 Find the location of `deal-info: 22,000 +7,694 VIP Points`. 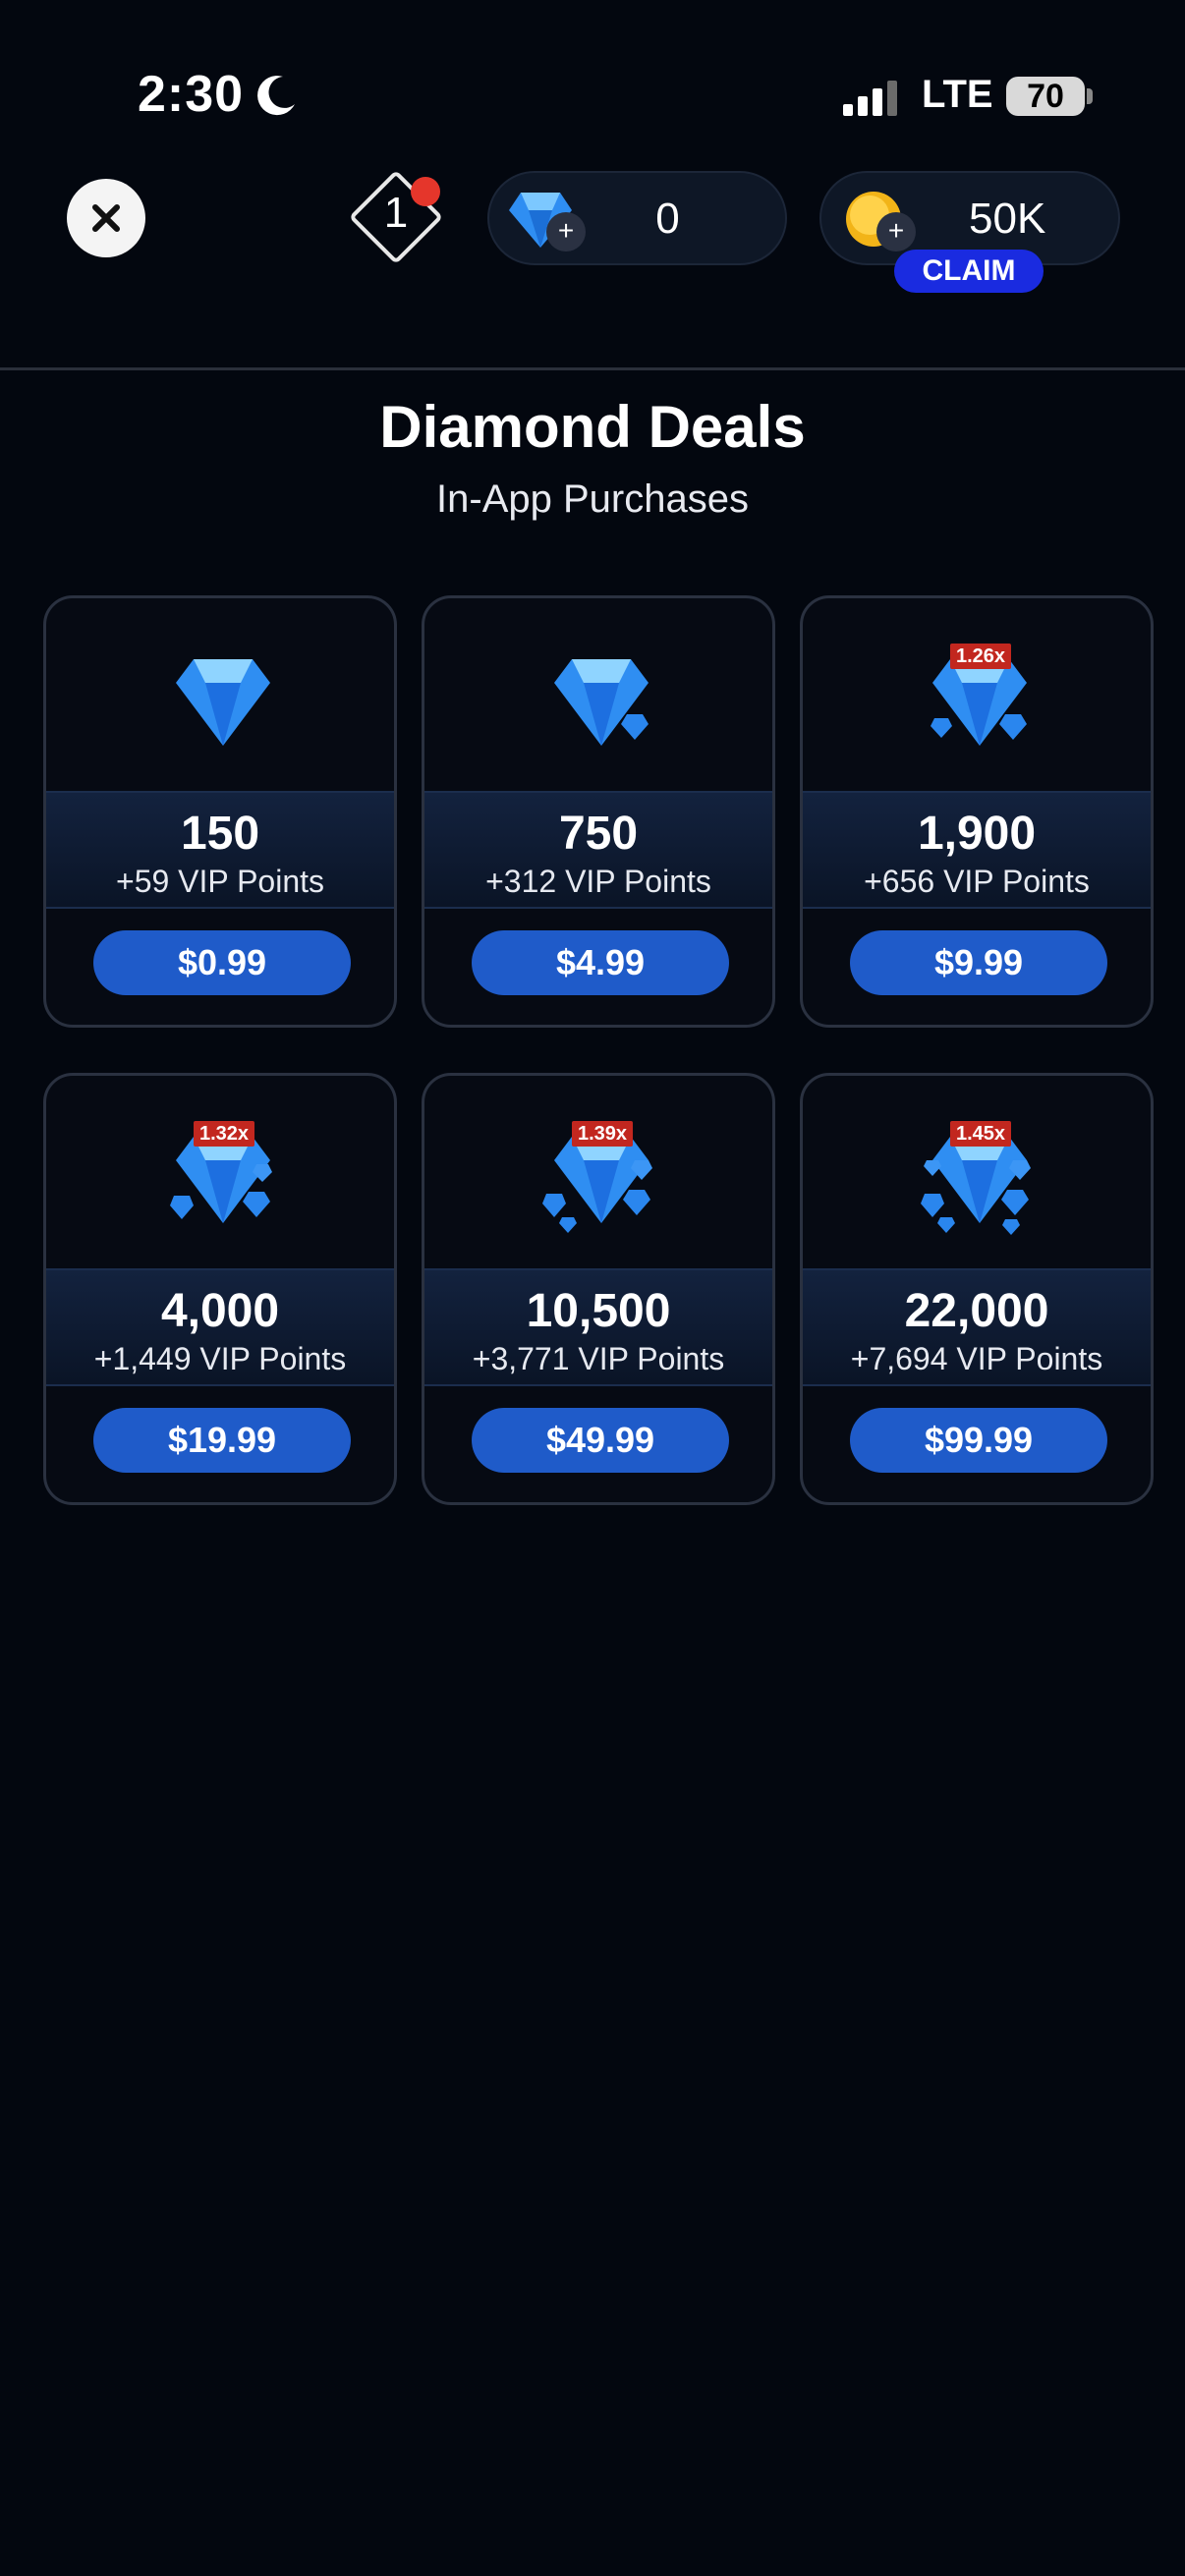

deal-info: 22,000 +7,694 VIP Points is located at coordinates (977, 1327).